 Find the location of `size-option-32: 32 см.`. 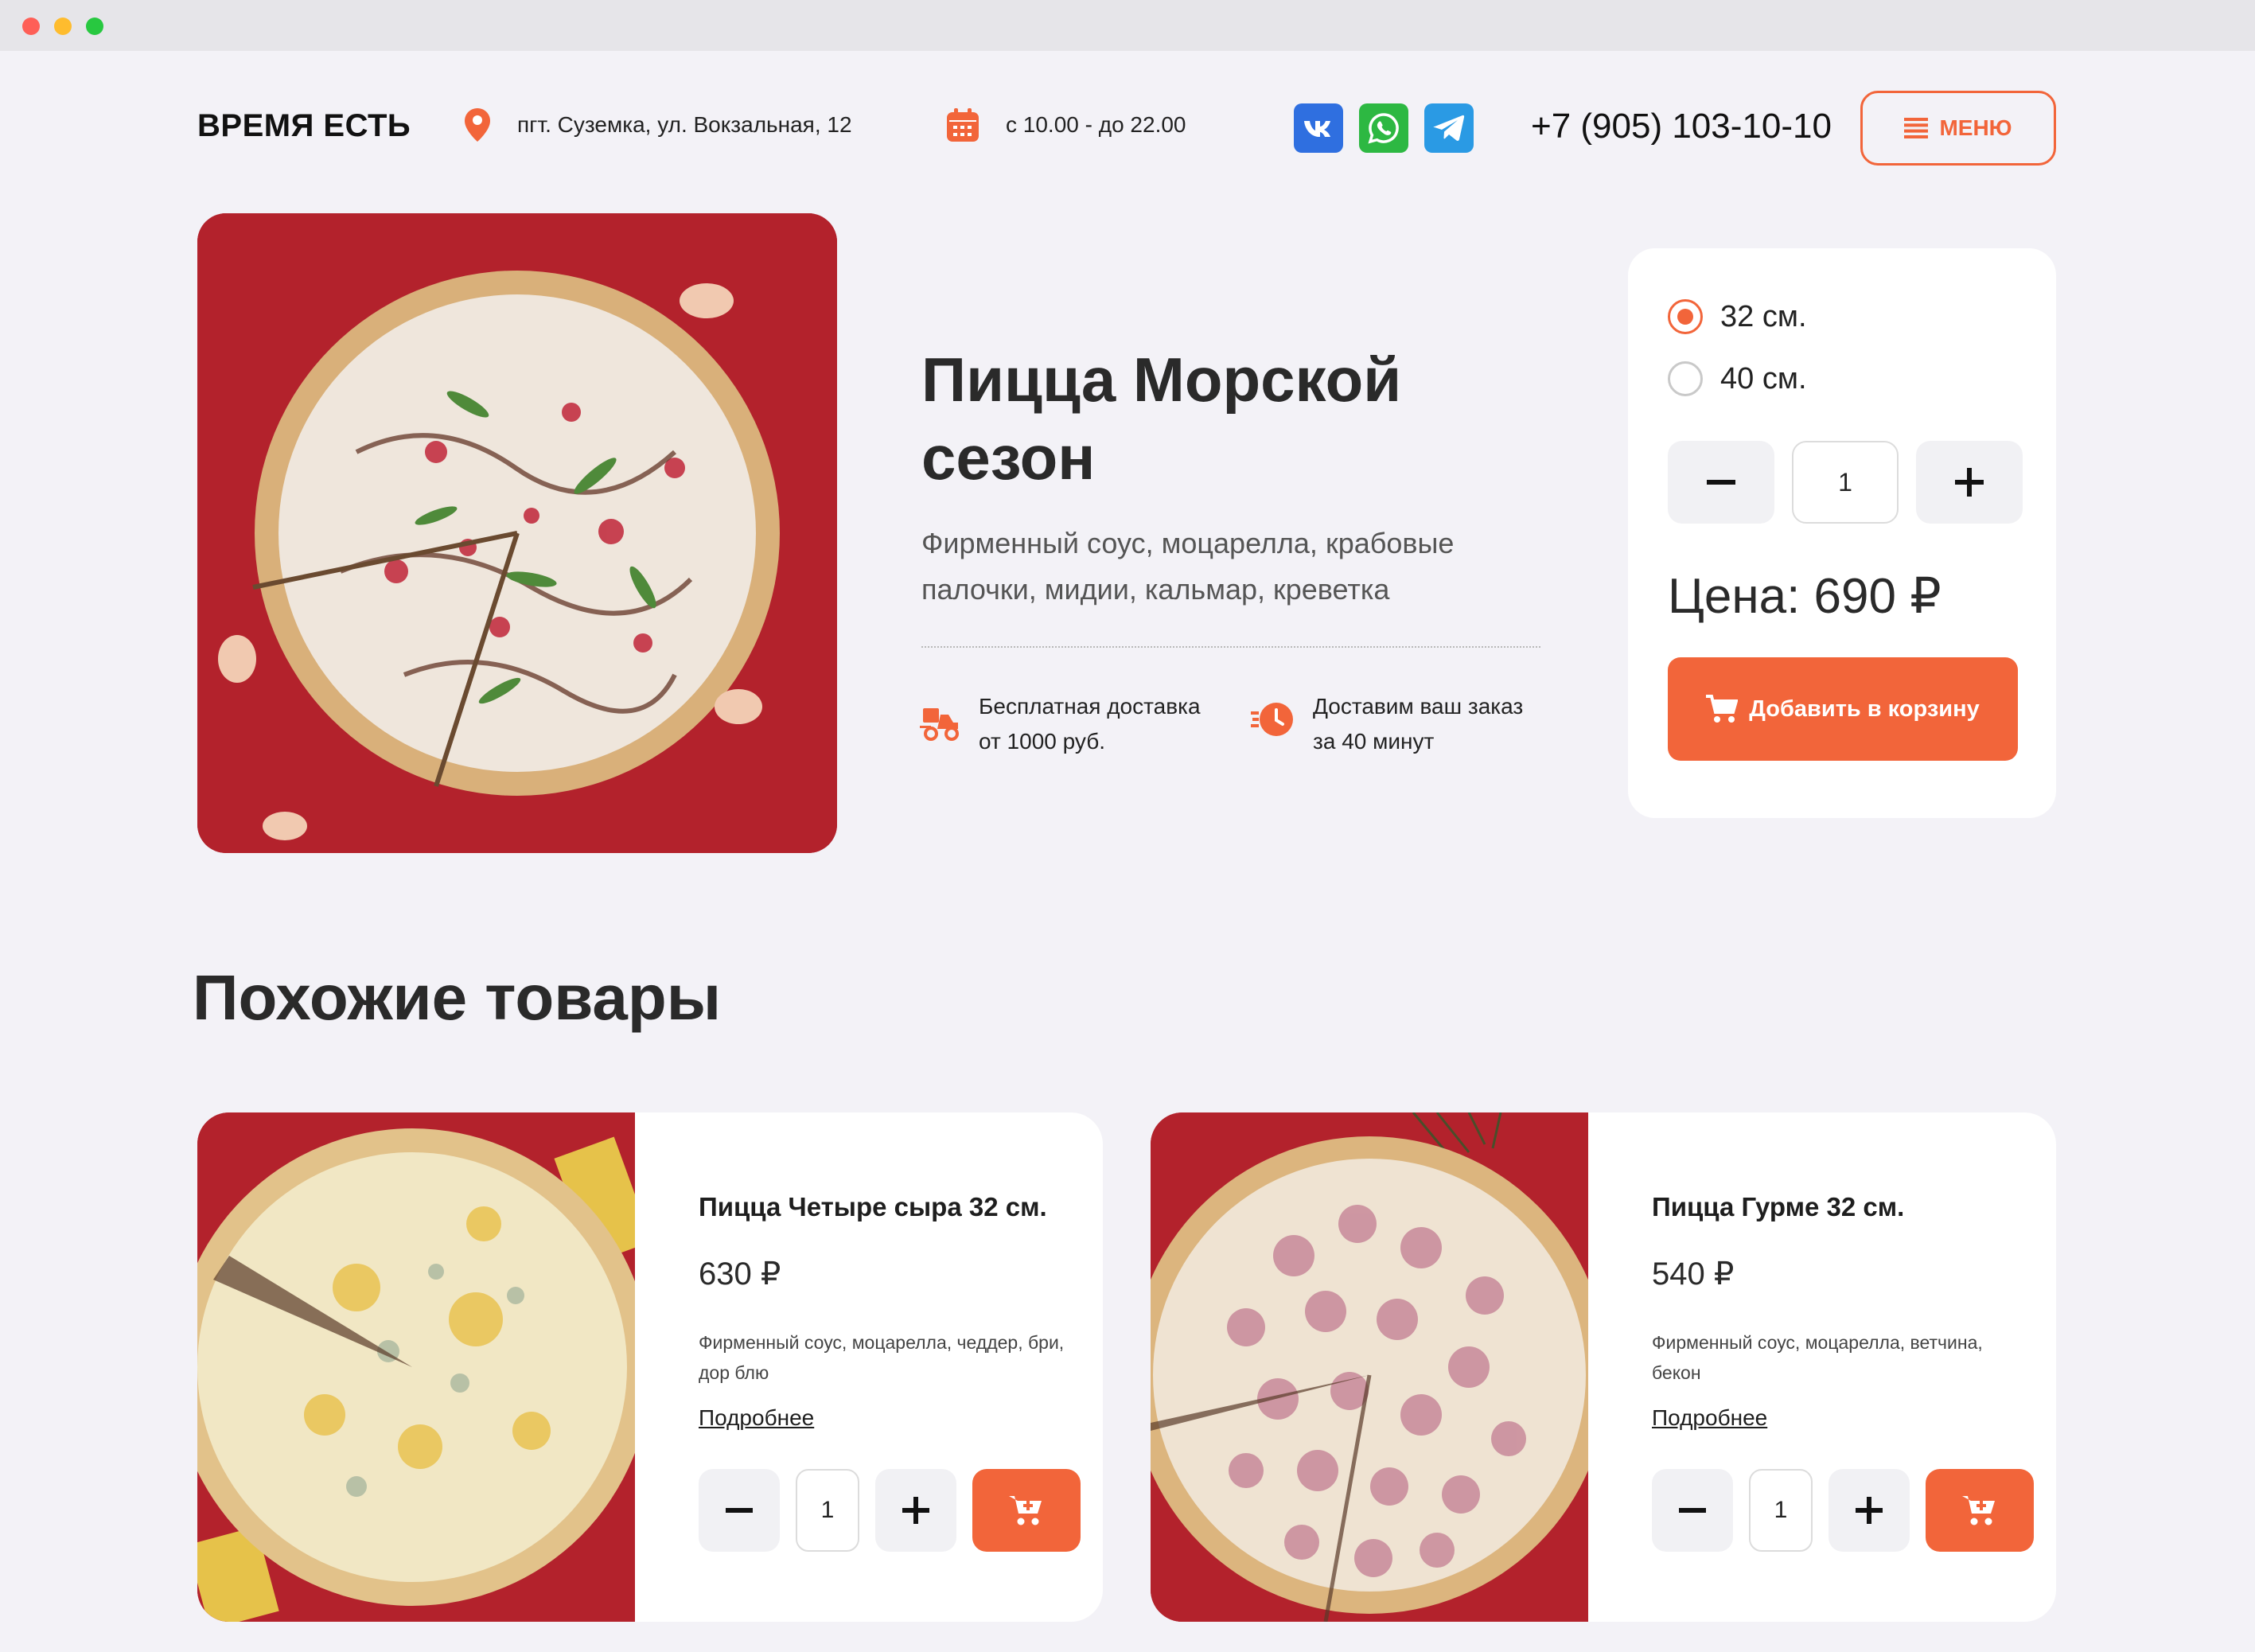

size-option-32: 32 см. is located at coordinates (1738, 316).